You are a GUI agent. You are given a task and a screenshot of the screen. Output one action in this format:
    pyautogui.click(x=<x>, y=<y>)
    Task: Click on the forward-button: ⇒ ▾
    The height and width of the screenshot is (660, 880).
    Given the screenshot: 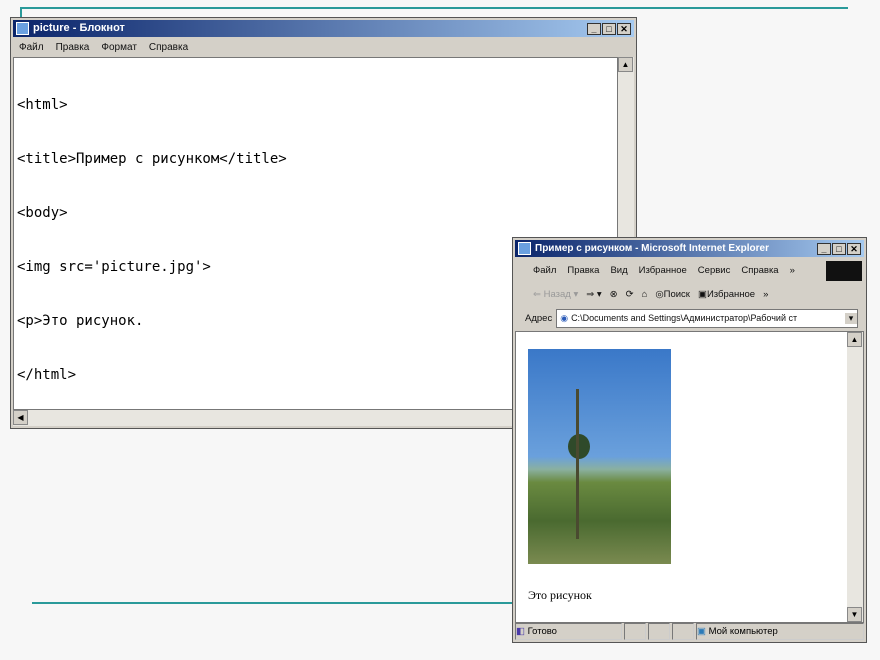 What is the action you would take?
    pyautogui.click(x=593, y=294)
    